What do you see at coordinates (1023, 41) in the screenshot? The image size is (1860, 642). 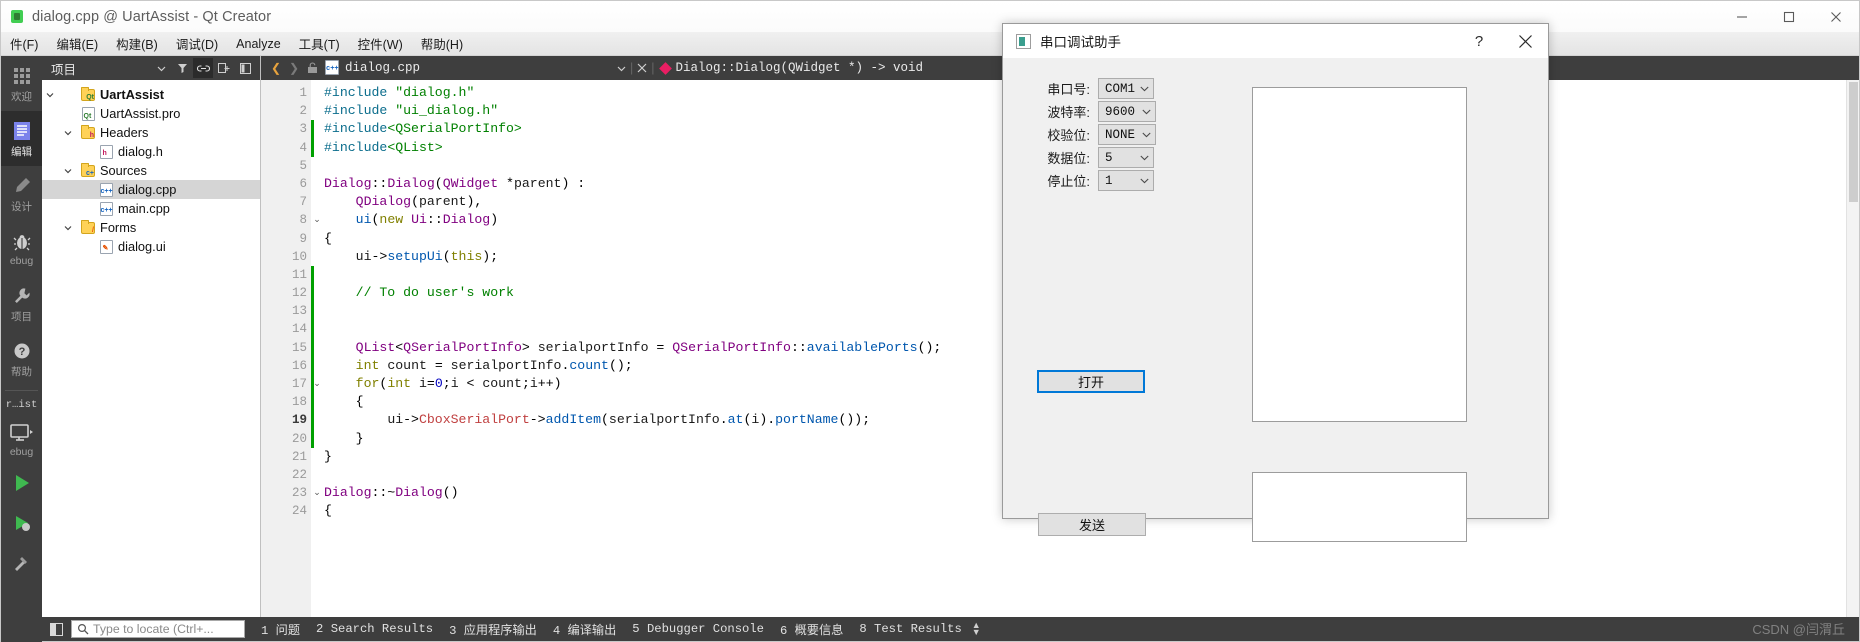 I see `app-window-icon` at bounding box center [1023, 41].